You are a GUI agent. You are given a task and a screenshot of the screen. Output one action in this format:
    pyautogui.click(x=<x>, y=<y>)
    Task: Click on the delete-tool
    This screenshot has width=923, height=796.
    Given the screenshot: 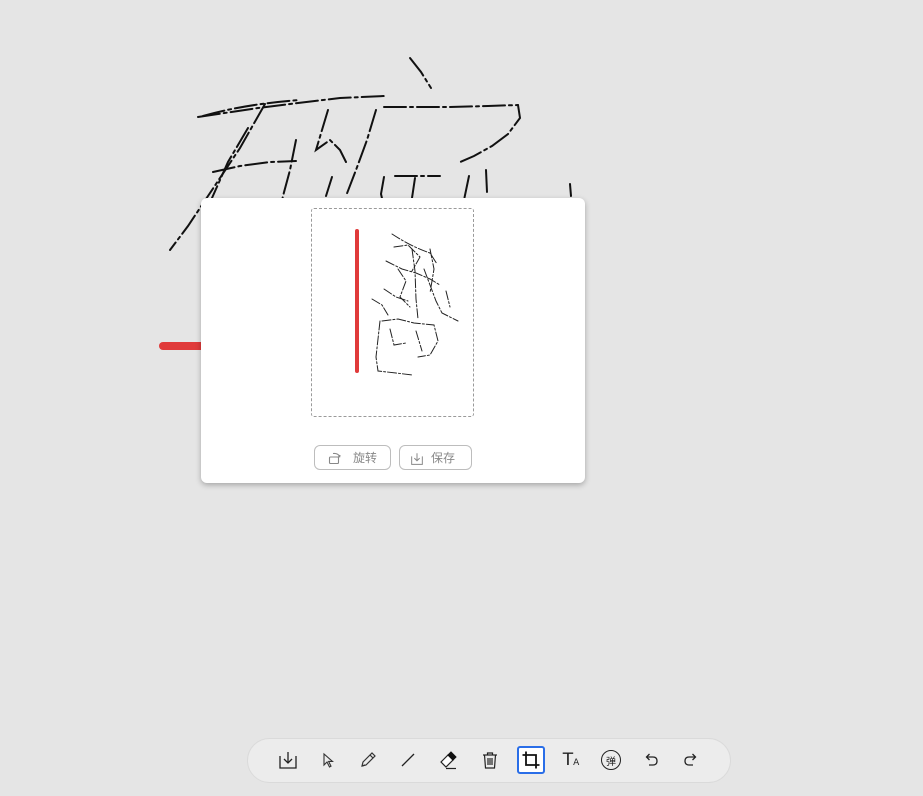 What is the action you would take?
    pyautogui.click(x=490, y=760)
    